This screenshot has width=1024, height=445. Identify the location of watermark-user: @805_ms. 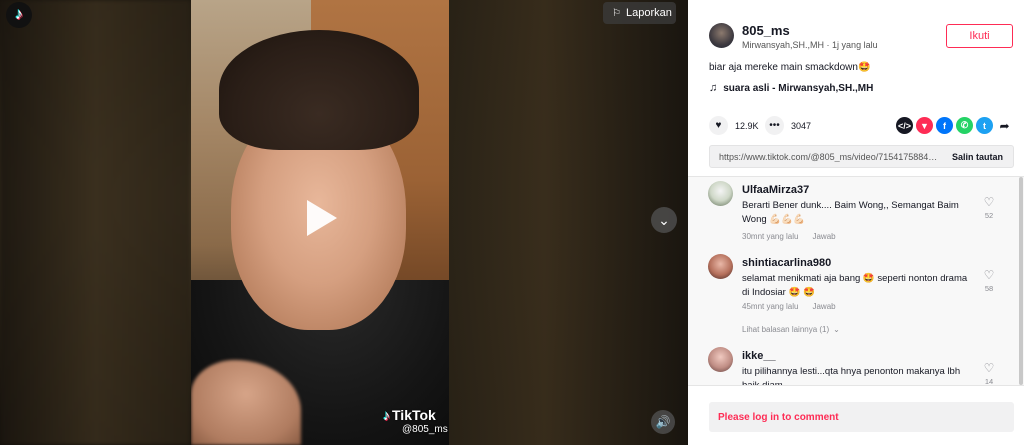
(425, 429).